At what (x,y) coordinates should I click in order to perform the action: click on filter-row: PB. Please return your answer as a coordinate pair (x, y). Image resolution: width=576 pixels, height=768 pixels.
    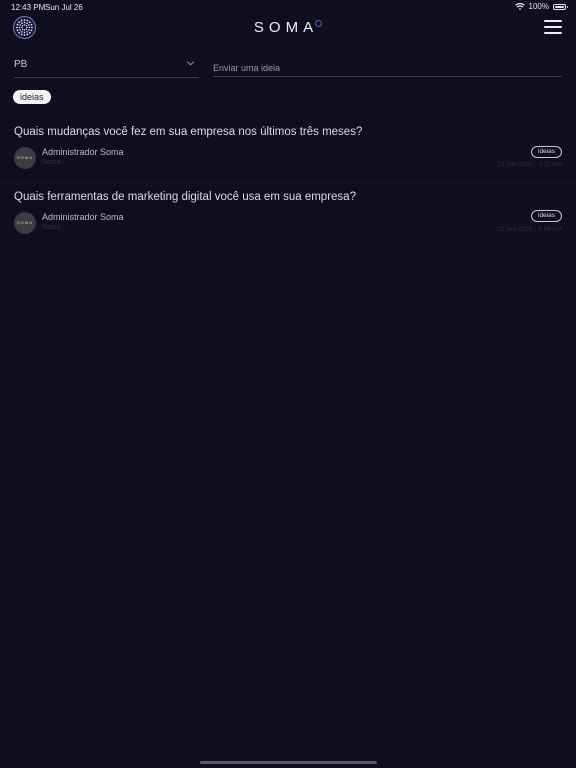
    Looking at the image, I should click on (288, 67).